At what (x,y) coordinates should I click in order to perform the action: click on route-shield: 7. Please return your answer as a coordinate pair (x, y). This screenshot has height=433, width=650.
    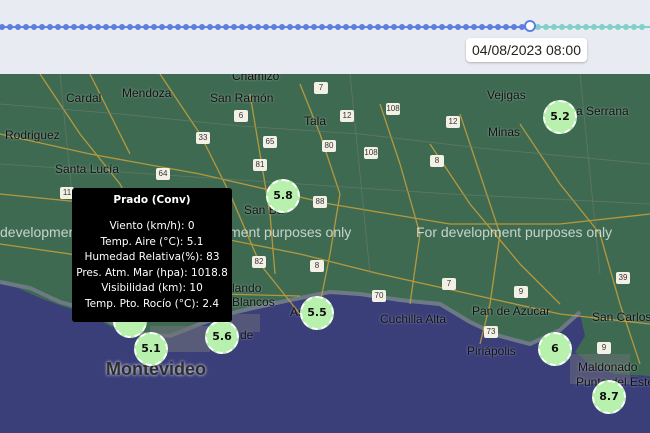
    Looking at the image, I should click on (321, 88).